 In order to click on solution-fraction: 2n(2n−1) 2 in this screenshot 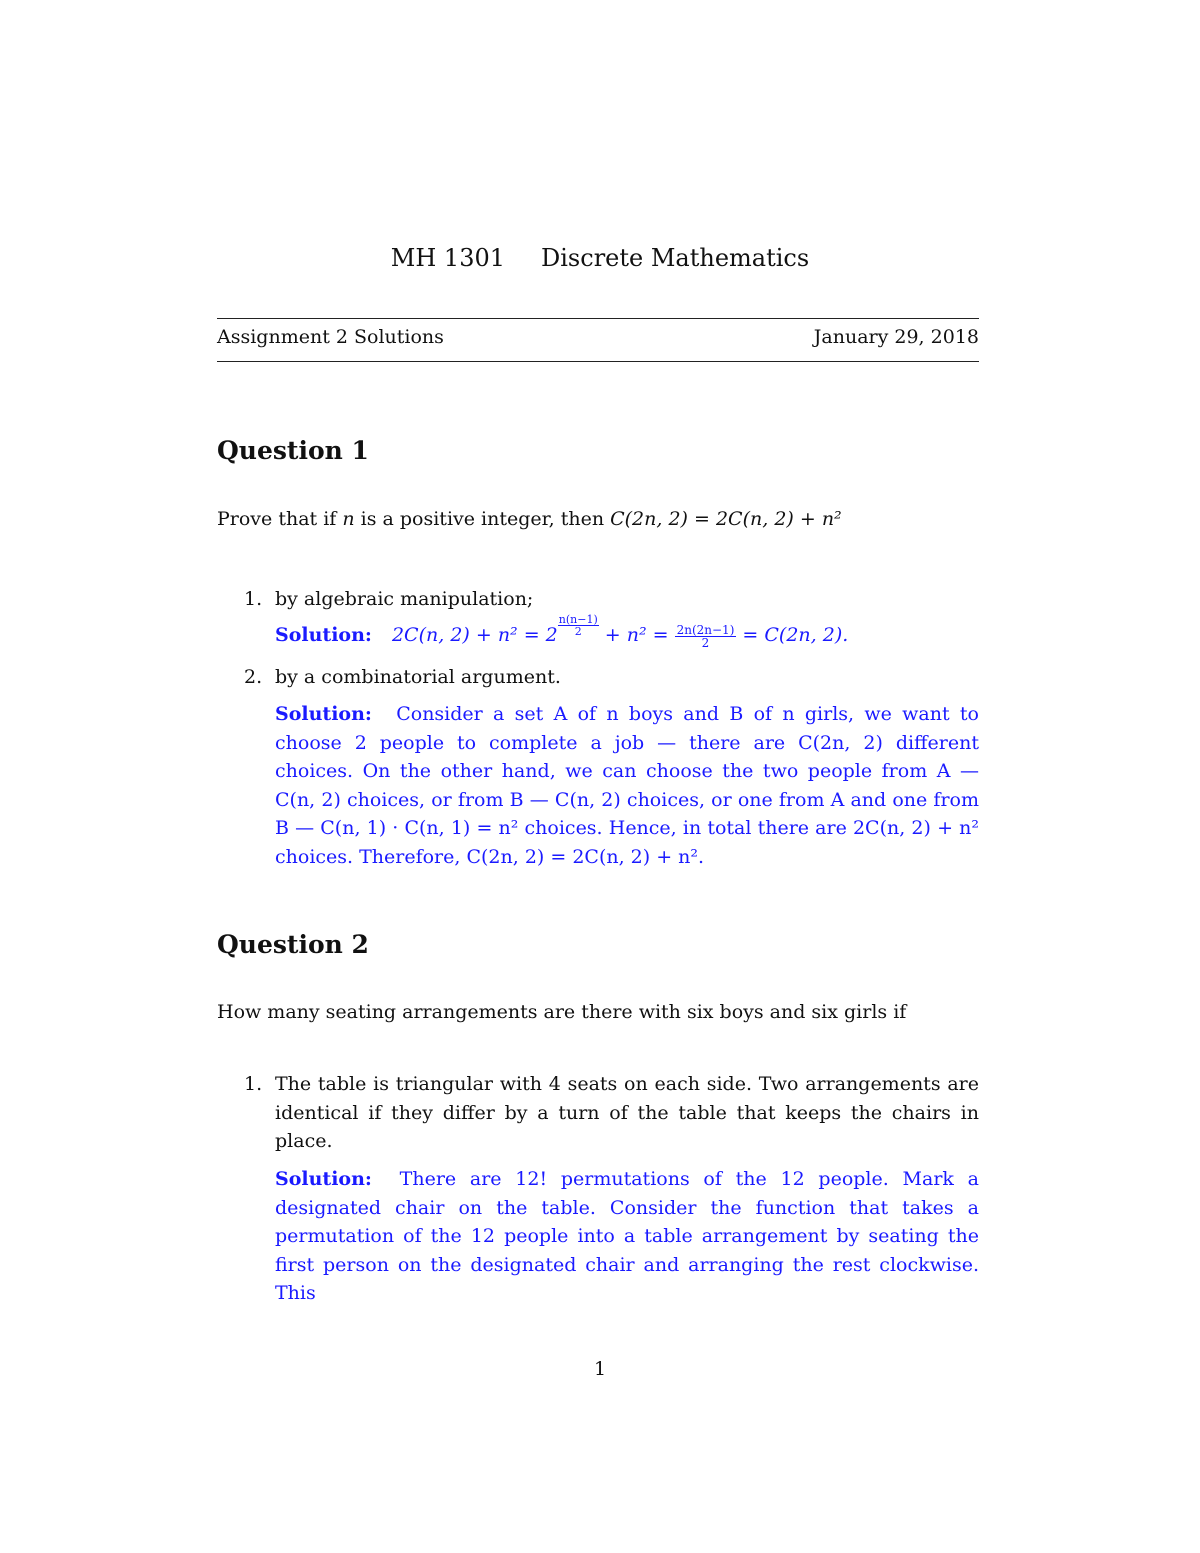, I will do `click(705, 636)`.